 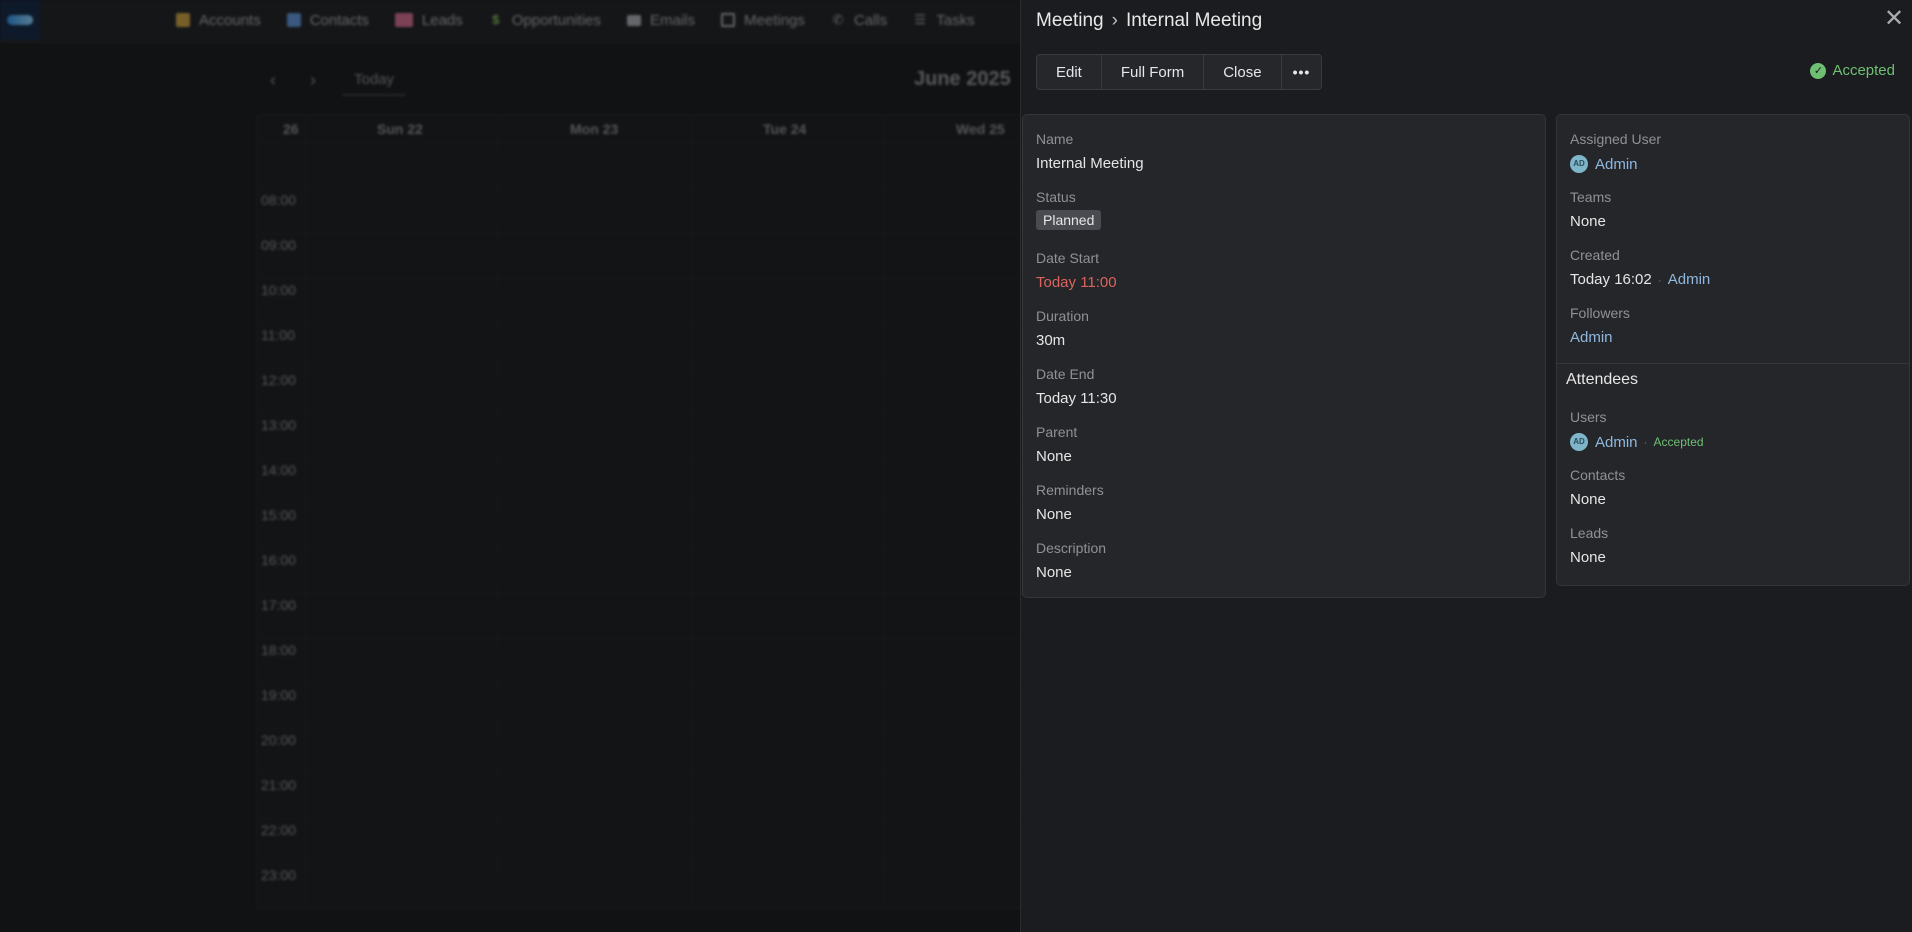 I want to click on attendee-status: Accepted, so click(x=1678, y=442).